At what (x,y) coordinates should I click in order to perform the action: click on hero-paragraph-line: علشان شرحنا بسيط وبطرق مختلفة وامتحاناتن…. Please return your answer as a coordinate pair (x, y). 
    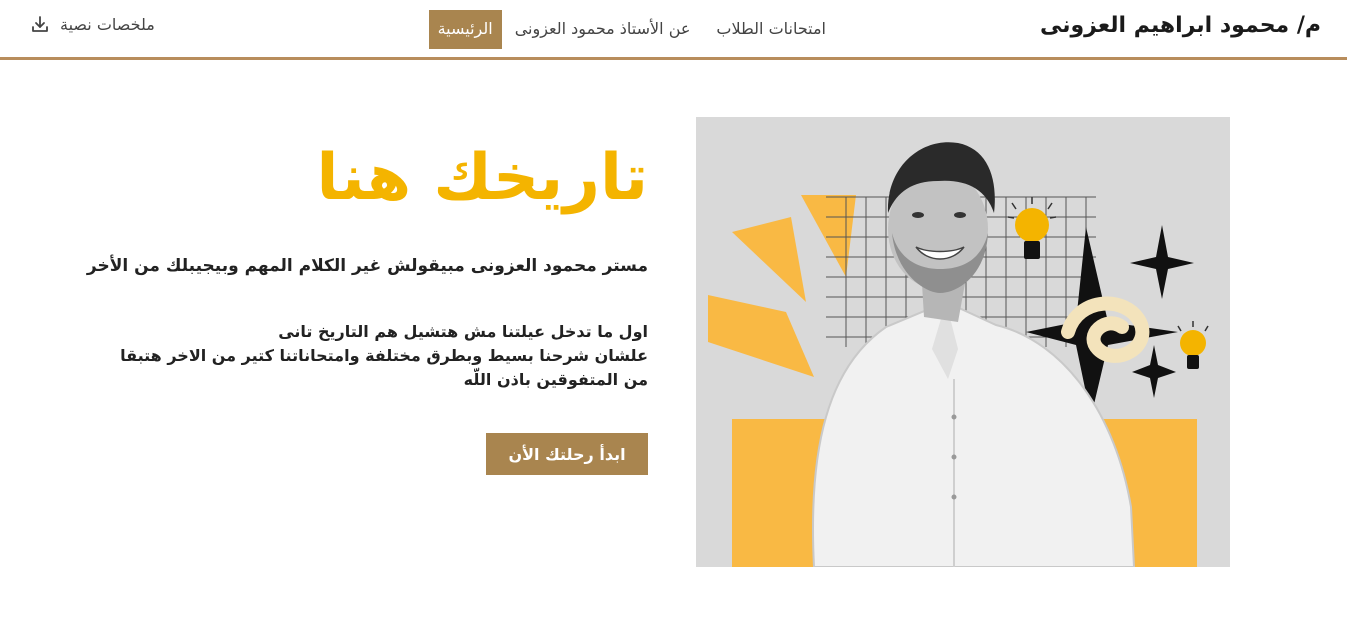
    Looking at the image, I should click on (384, 355).